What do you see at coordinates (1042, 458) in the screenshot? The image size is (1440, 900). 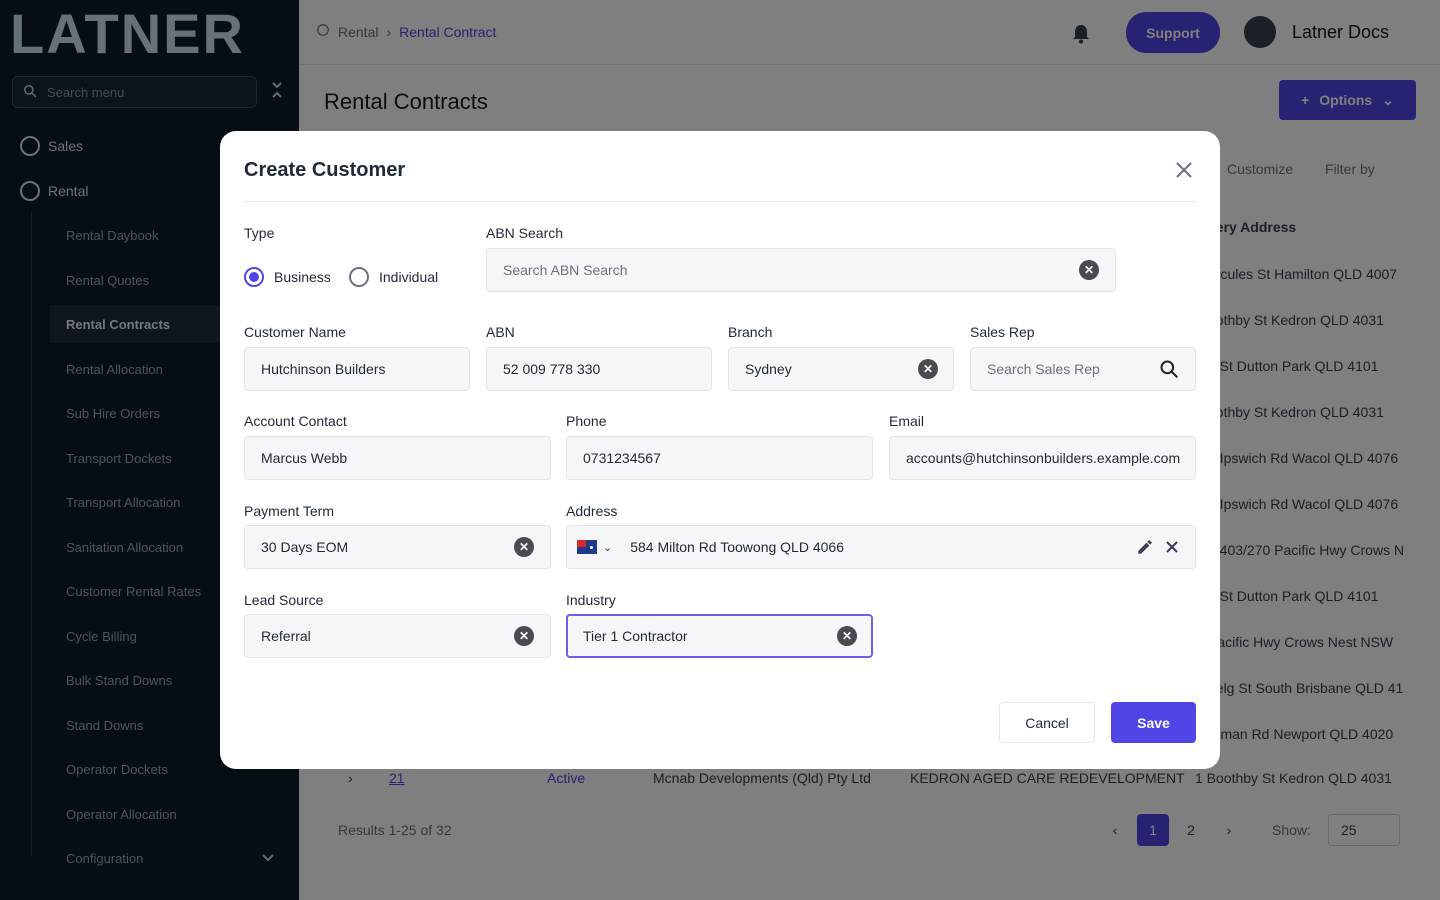 I see `email-input: accounts@hutchinsonbuilders.example.com` at bounding box center [1042, 458].